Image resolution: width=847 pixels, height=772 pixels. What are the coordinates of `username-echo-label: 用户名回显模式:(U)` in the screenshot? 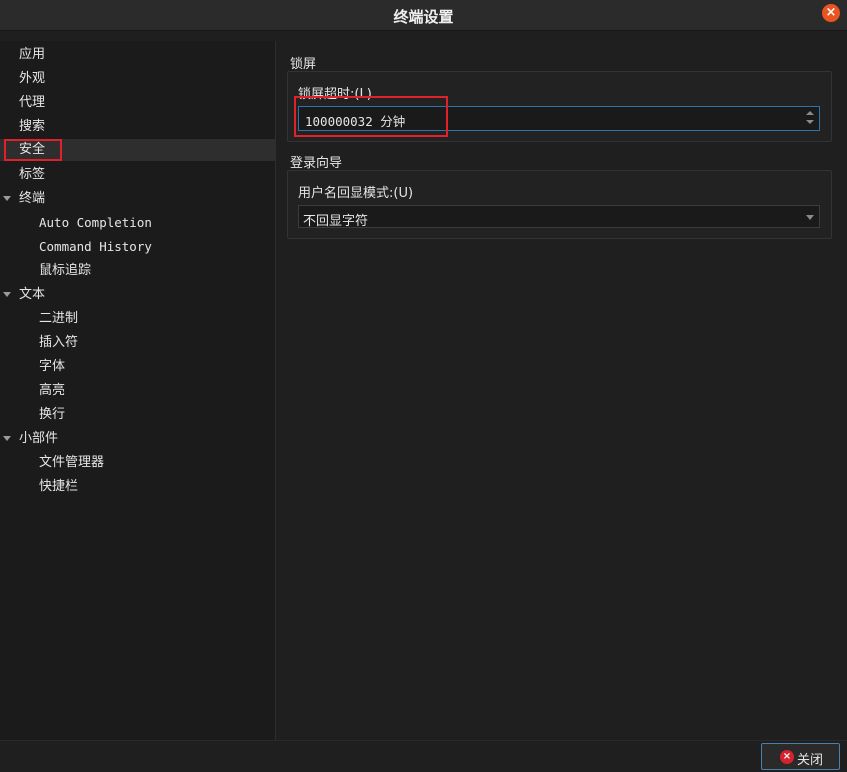 It's located at (356, 193).